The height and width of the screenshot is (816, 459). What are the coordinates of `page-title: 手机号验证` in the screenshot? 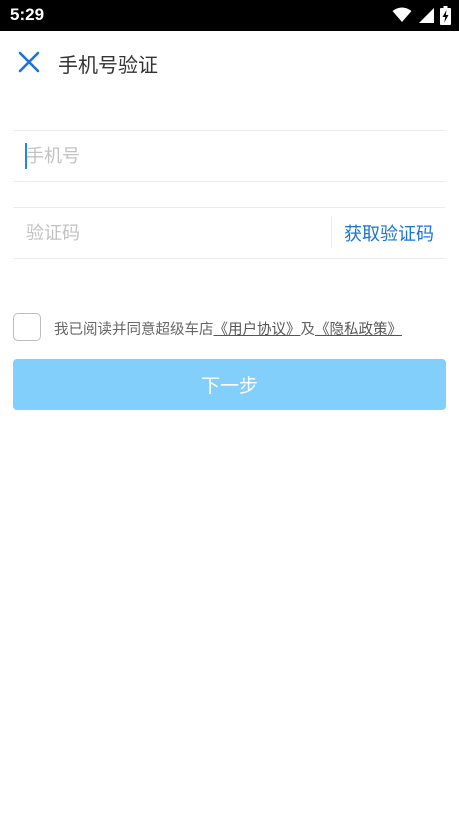 It's located at (108, 65).